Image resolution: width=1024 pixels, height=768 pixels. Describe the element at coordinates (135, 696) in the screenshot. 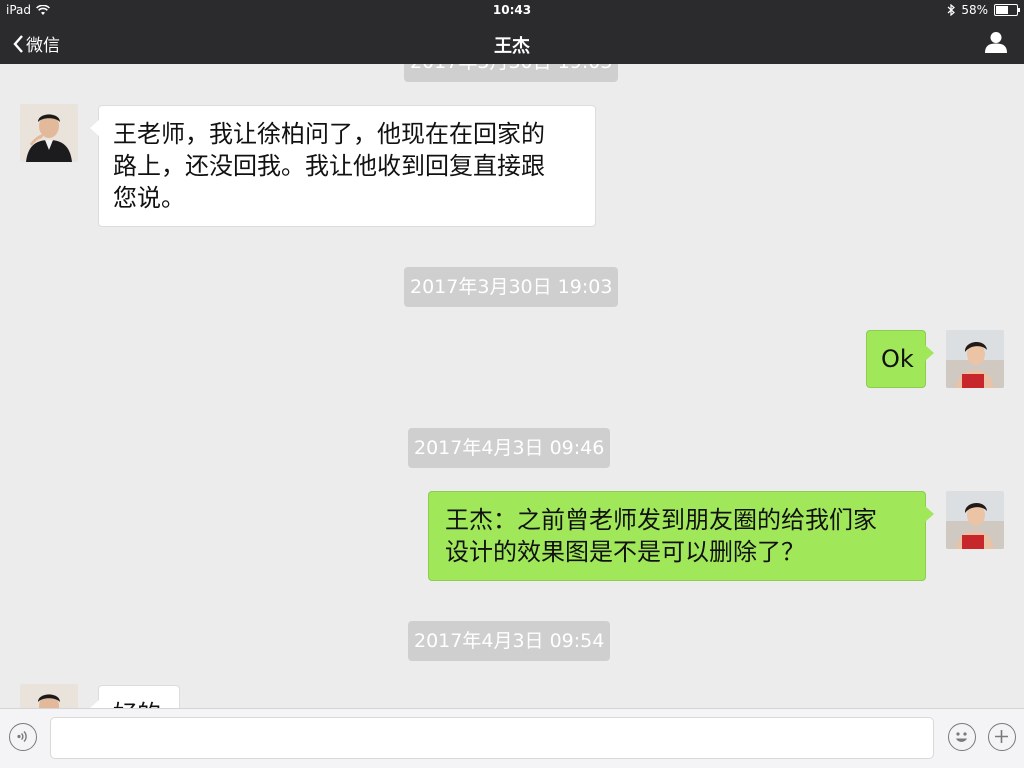

I see `incoming-message: 好的` at that location.